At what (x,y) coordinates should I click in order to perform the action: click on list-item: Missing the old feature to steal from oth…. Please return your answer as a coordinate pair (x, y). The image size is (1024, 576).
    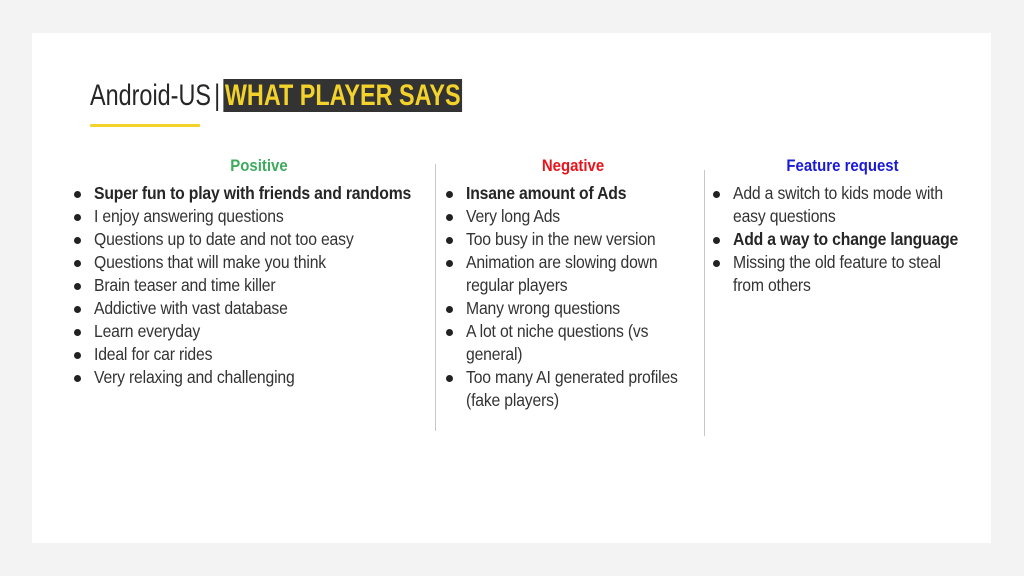
    Looking at the image, I should click on (842, 274).